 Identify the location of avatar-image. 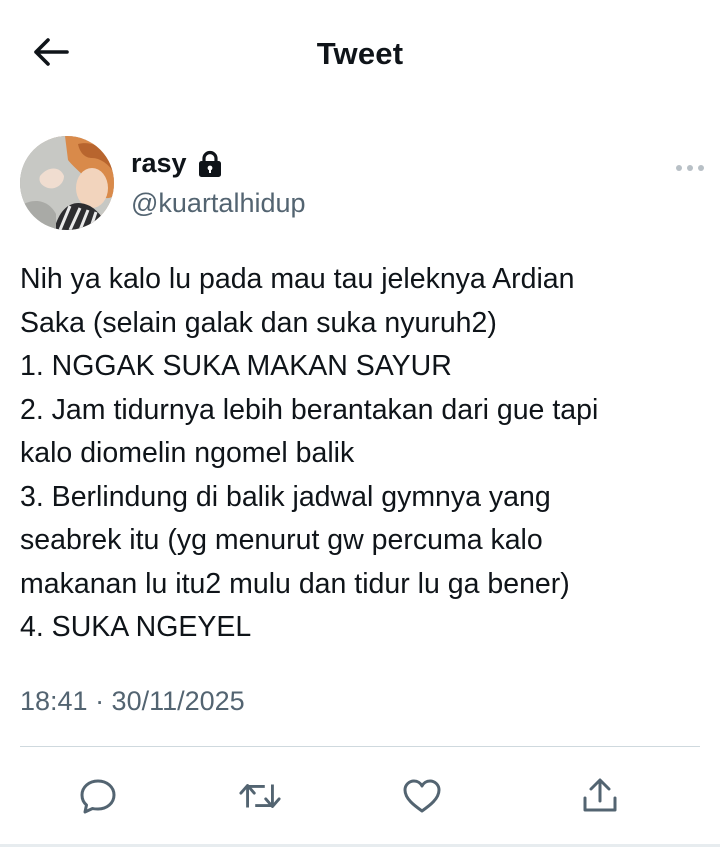
(67, 183).